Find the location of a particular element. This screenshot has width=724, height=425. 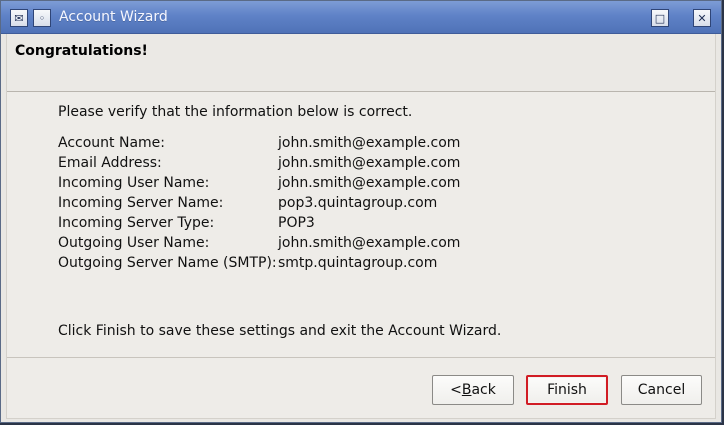

cancel-button: Cancel is located at coordinates (661, 390).